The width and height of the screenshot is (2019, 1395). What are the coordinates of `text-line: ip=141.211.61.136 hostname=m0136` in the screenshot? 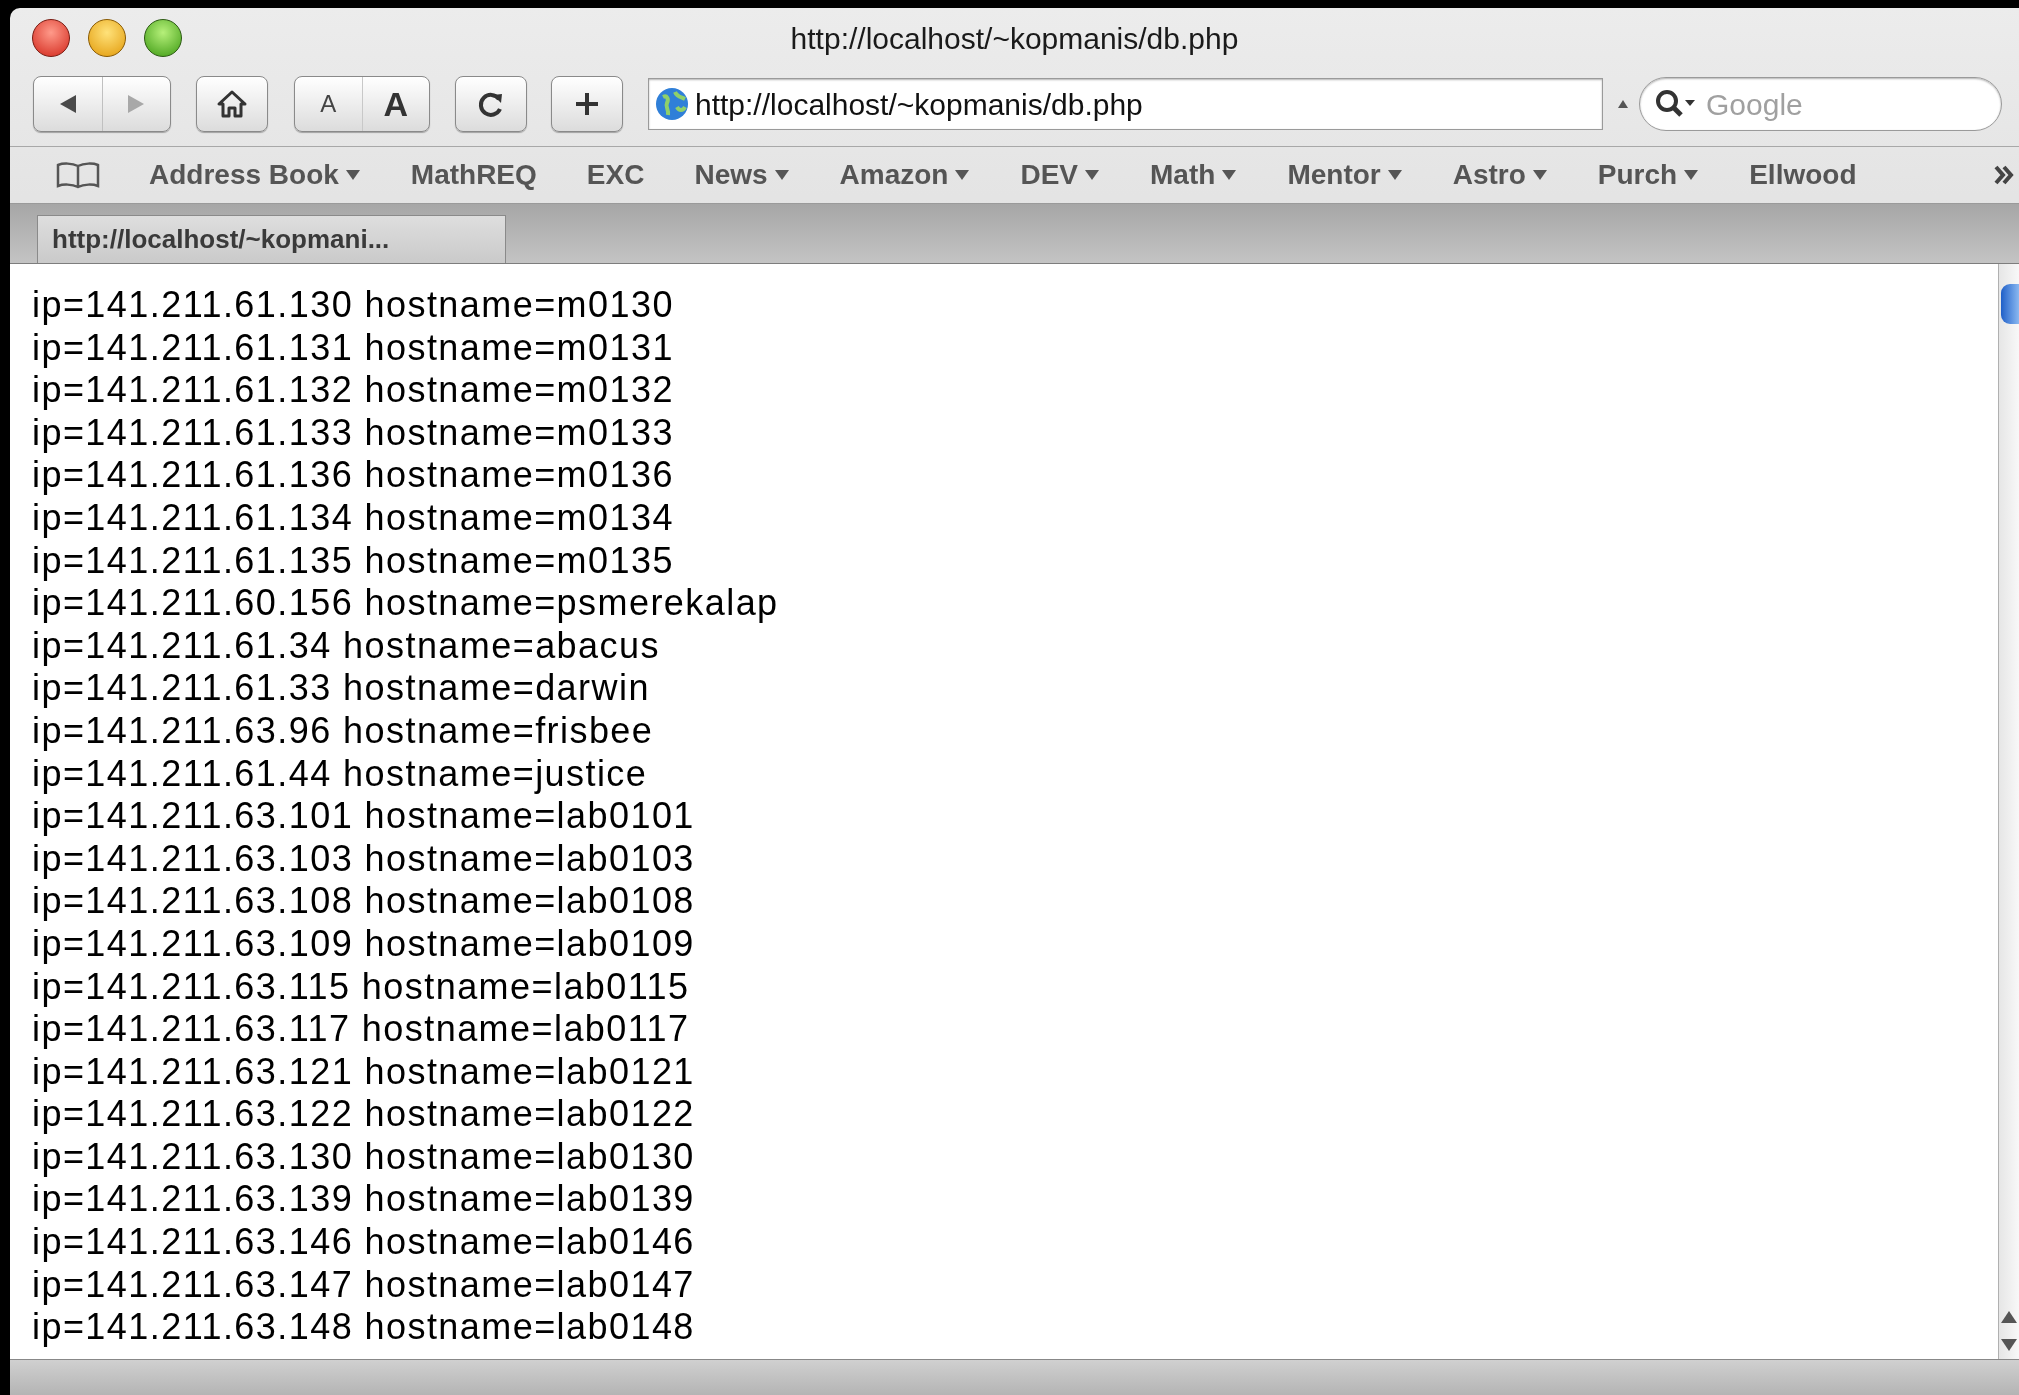 It's located at (353, 475).